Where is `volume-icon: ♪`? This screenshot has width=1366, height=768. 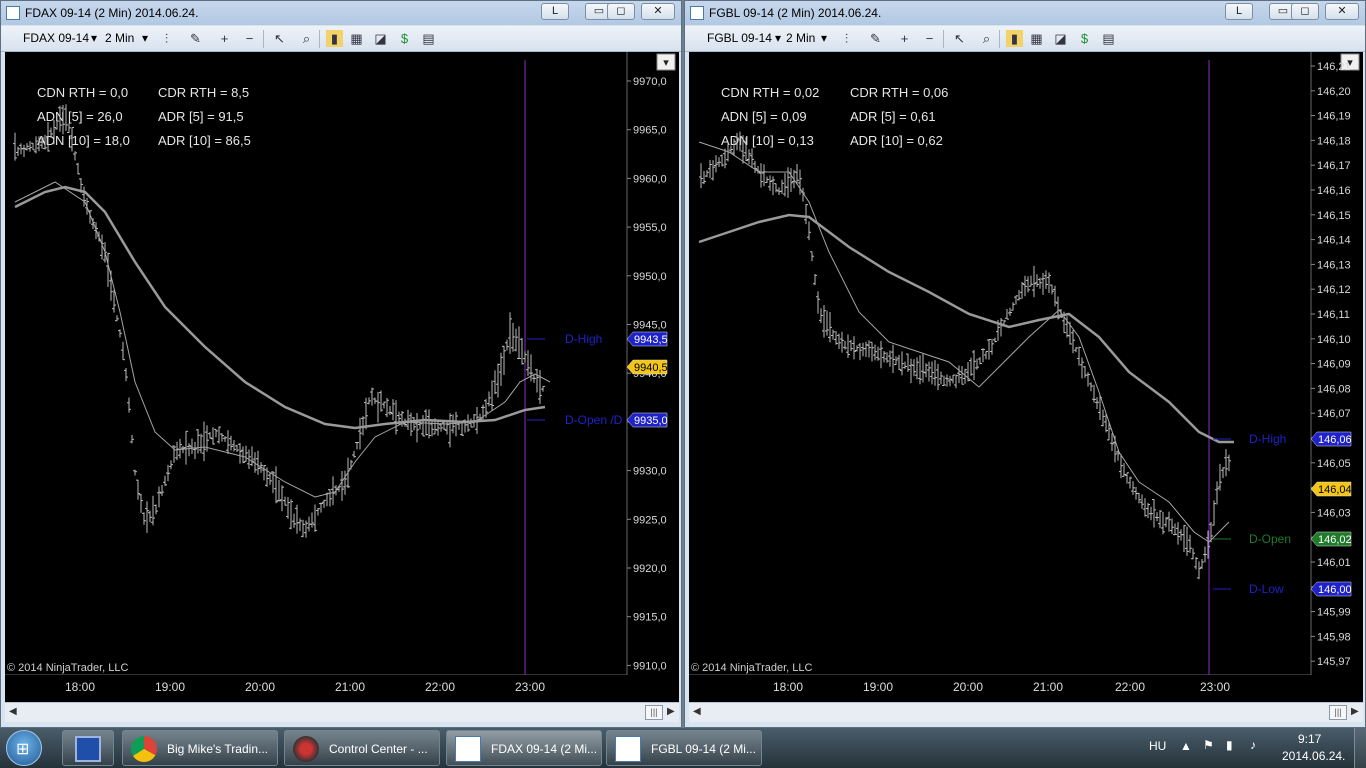 volume-icon: ♪ is located at coordinates (1253, 745).